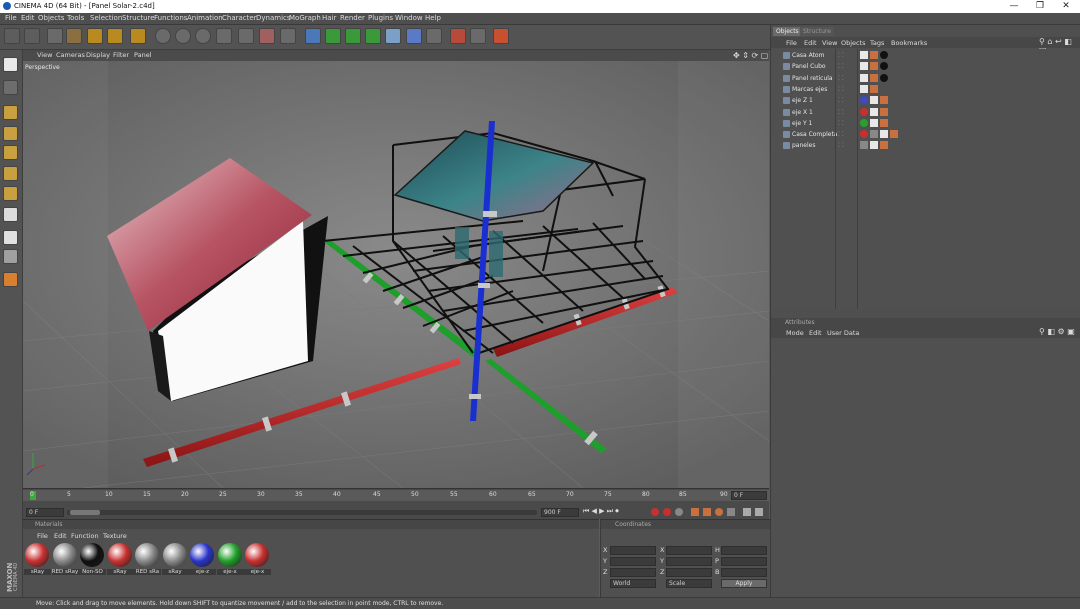 The width and height of the screenshot is (1080, 609). I want to click on render-view-icon, so click(246, 36).